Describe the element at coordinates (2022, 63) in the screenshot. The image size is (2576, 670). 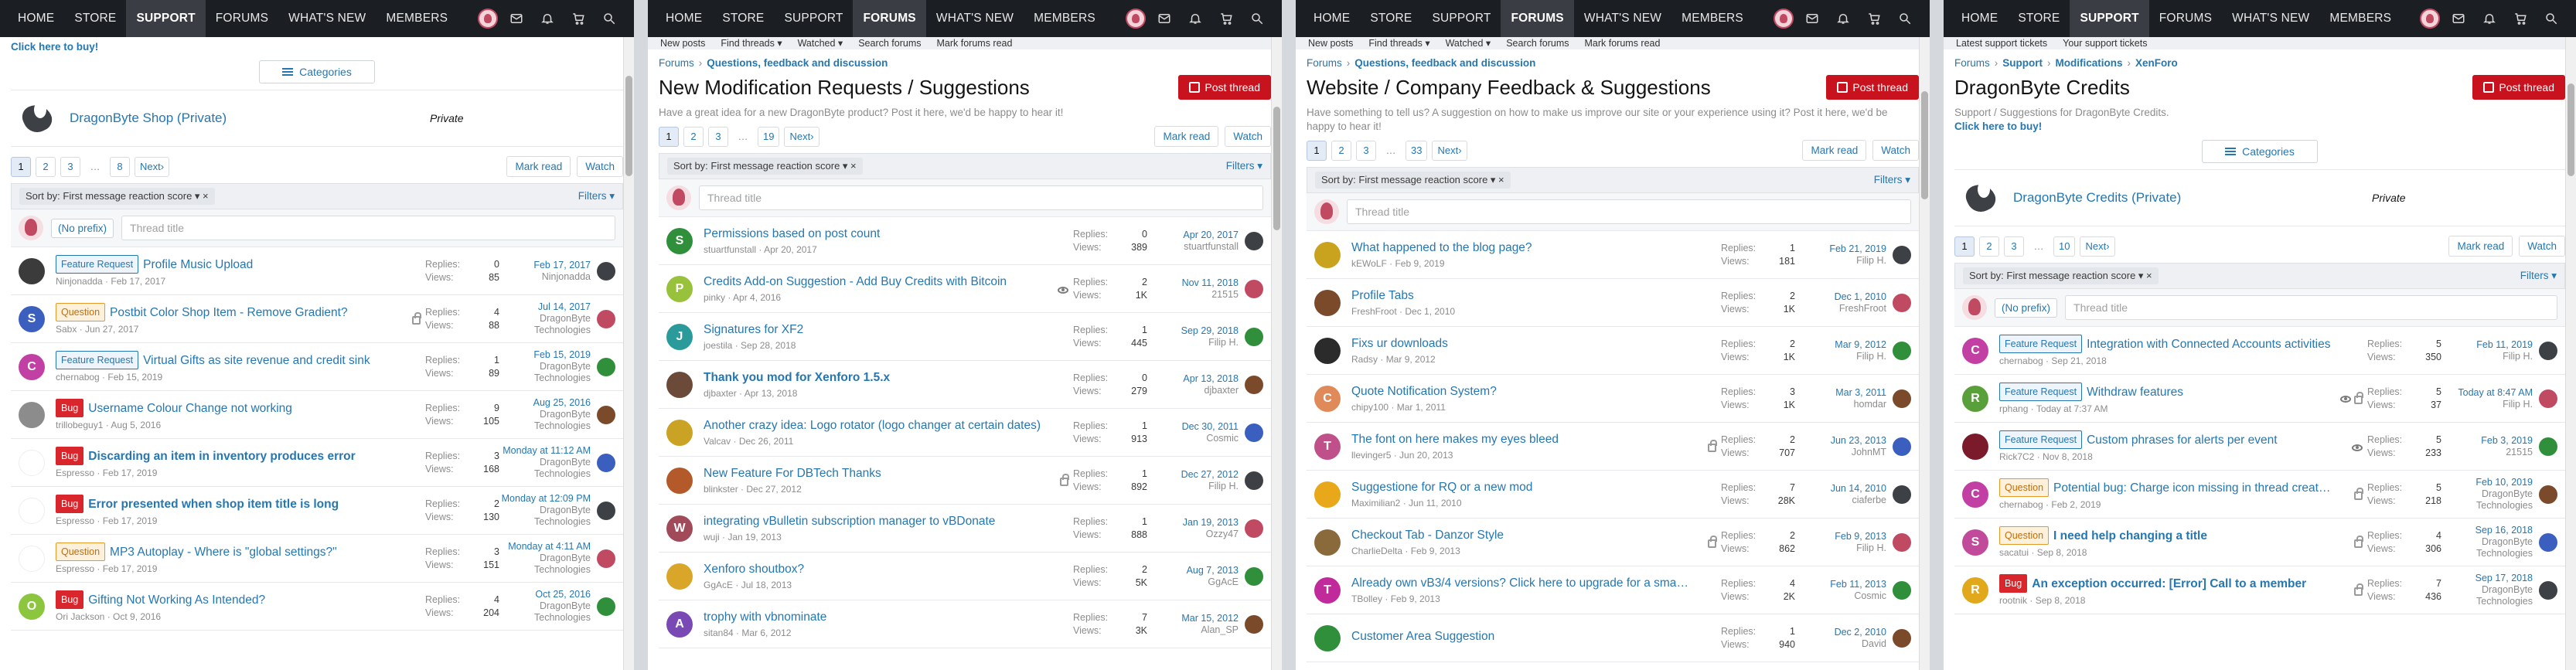
I see `breadcrumb-item: Support` at that location.